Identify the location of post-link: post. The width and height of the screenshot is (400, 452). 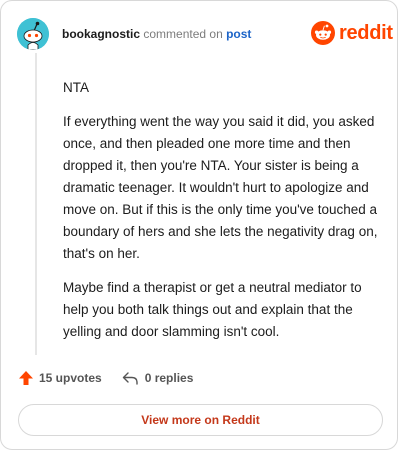
(238, 34).